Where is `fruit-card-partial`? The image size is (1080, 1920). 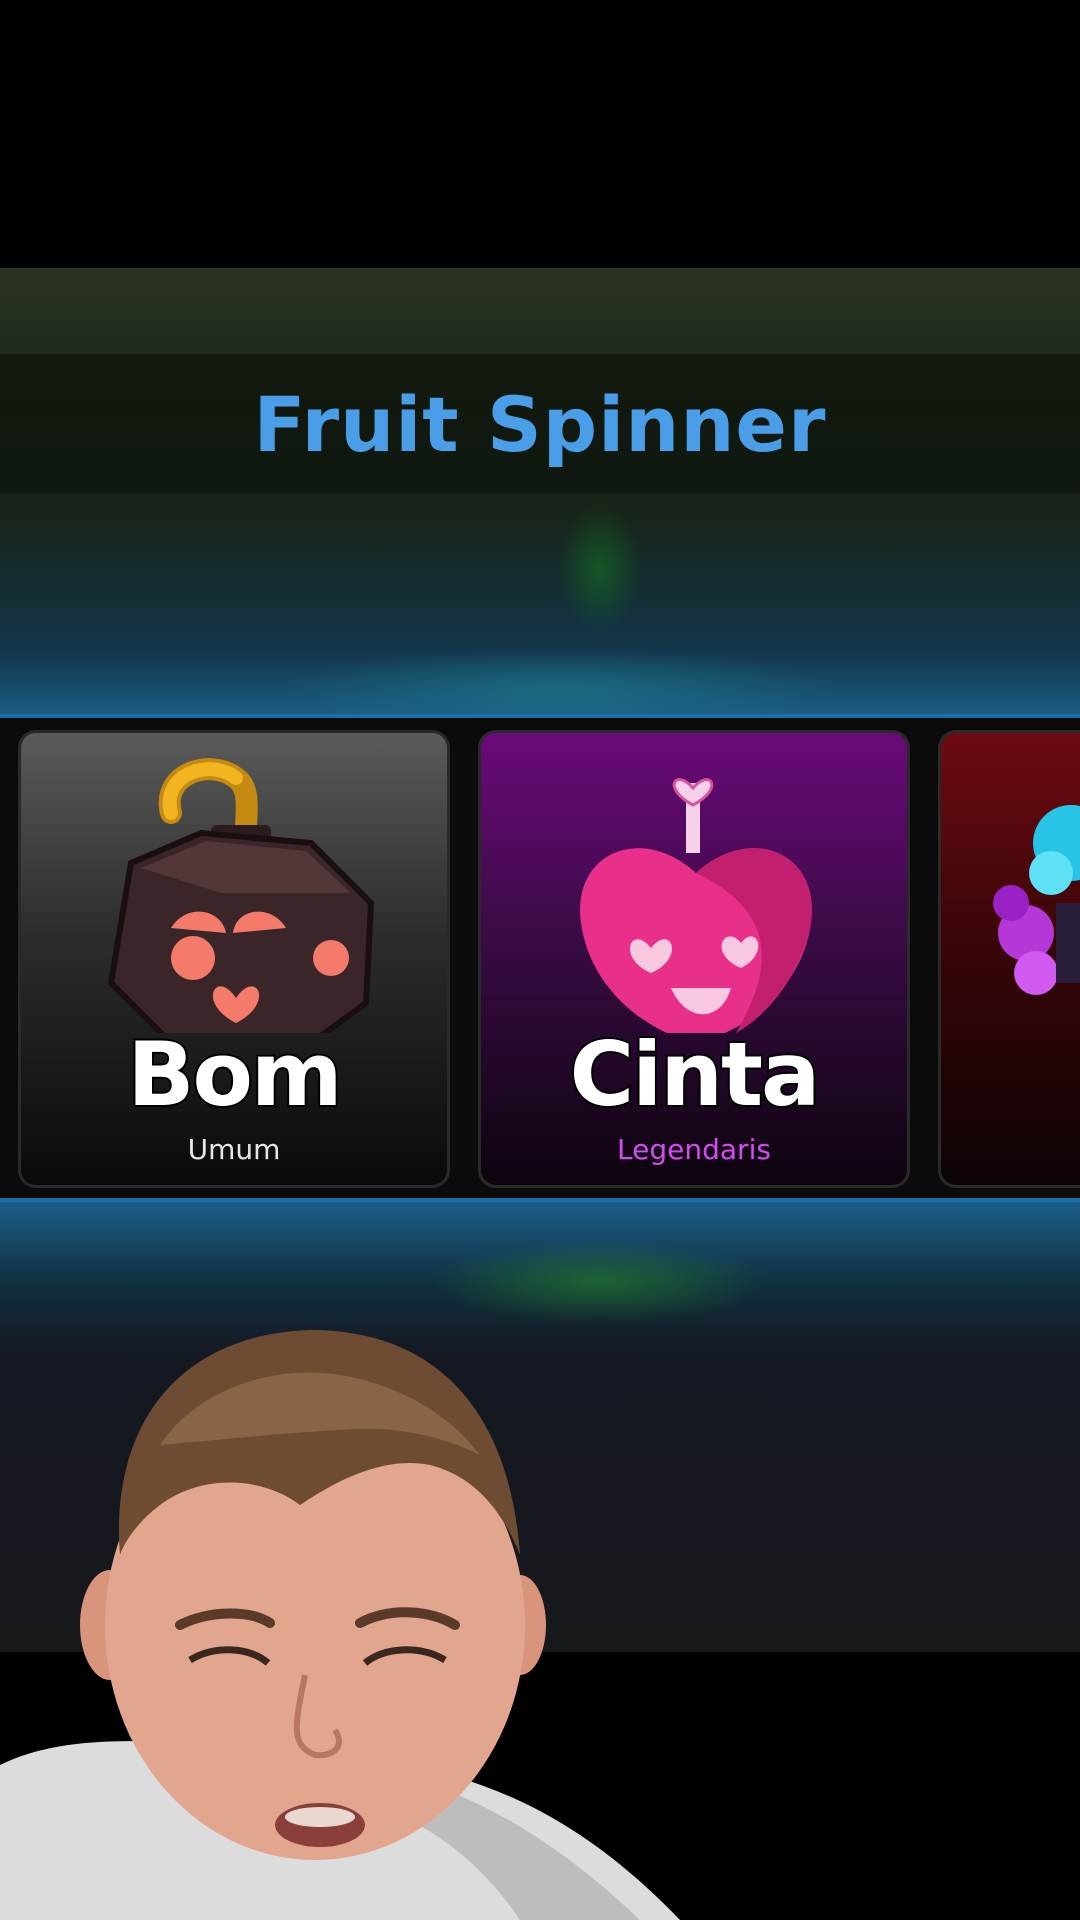 fruit-card-partial is located at coordinates (1009, 959).